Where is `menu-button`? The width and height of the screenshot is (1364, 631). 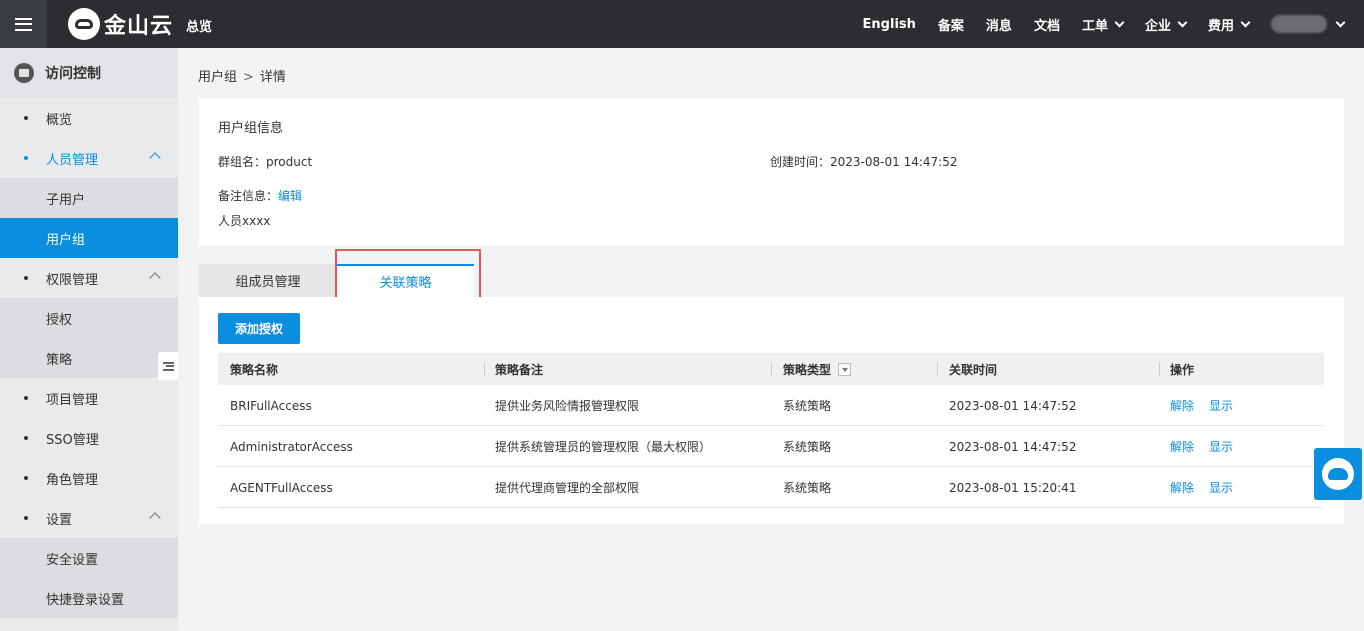 menu-button is located at coordinates (23, 24).